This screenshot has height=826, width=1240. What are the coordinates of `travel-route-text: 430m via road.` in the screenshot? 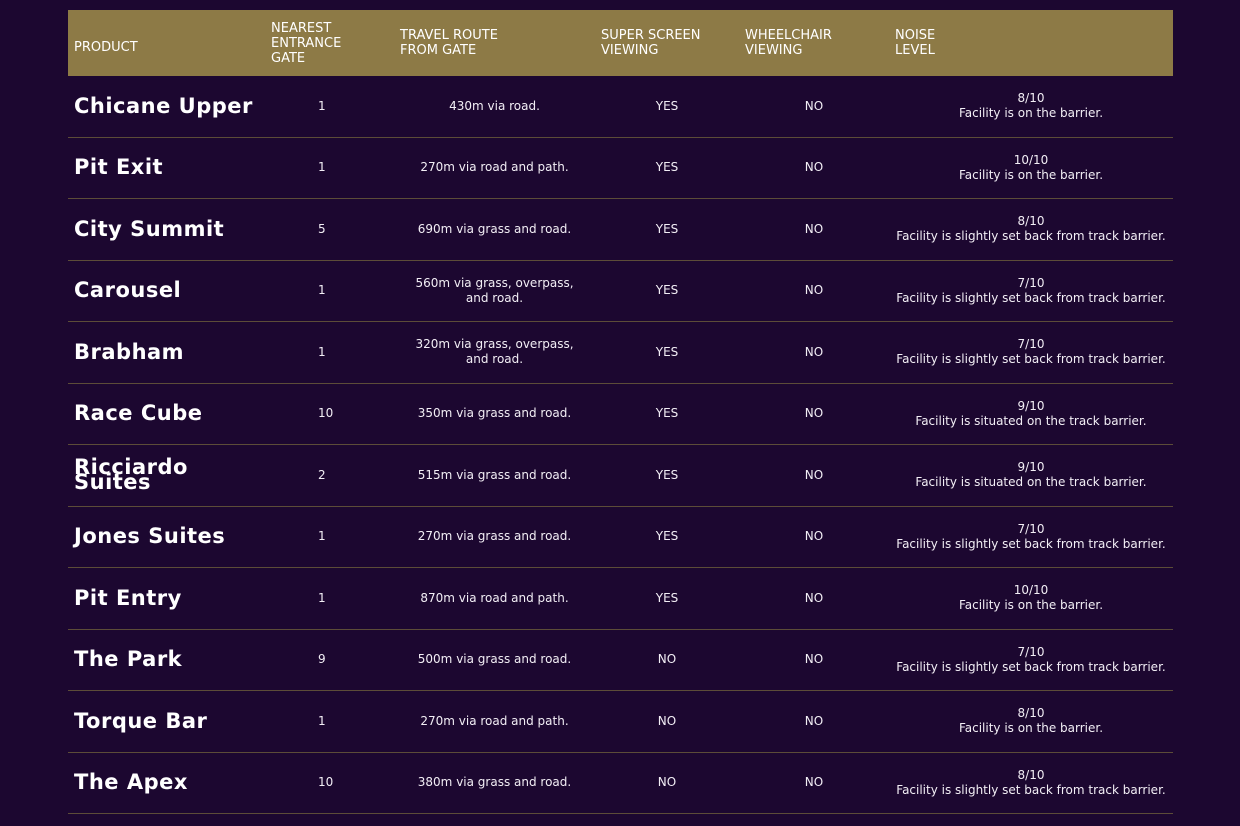 It's located at (494, 105).